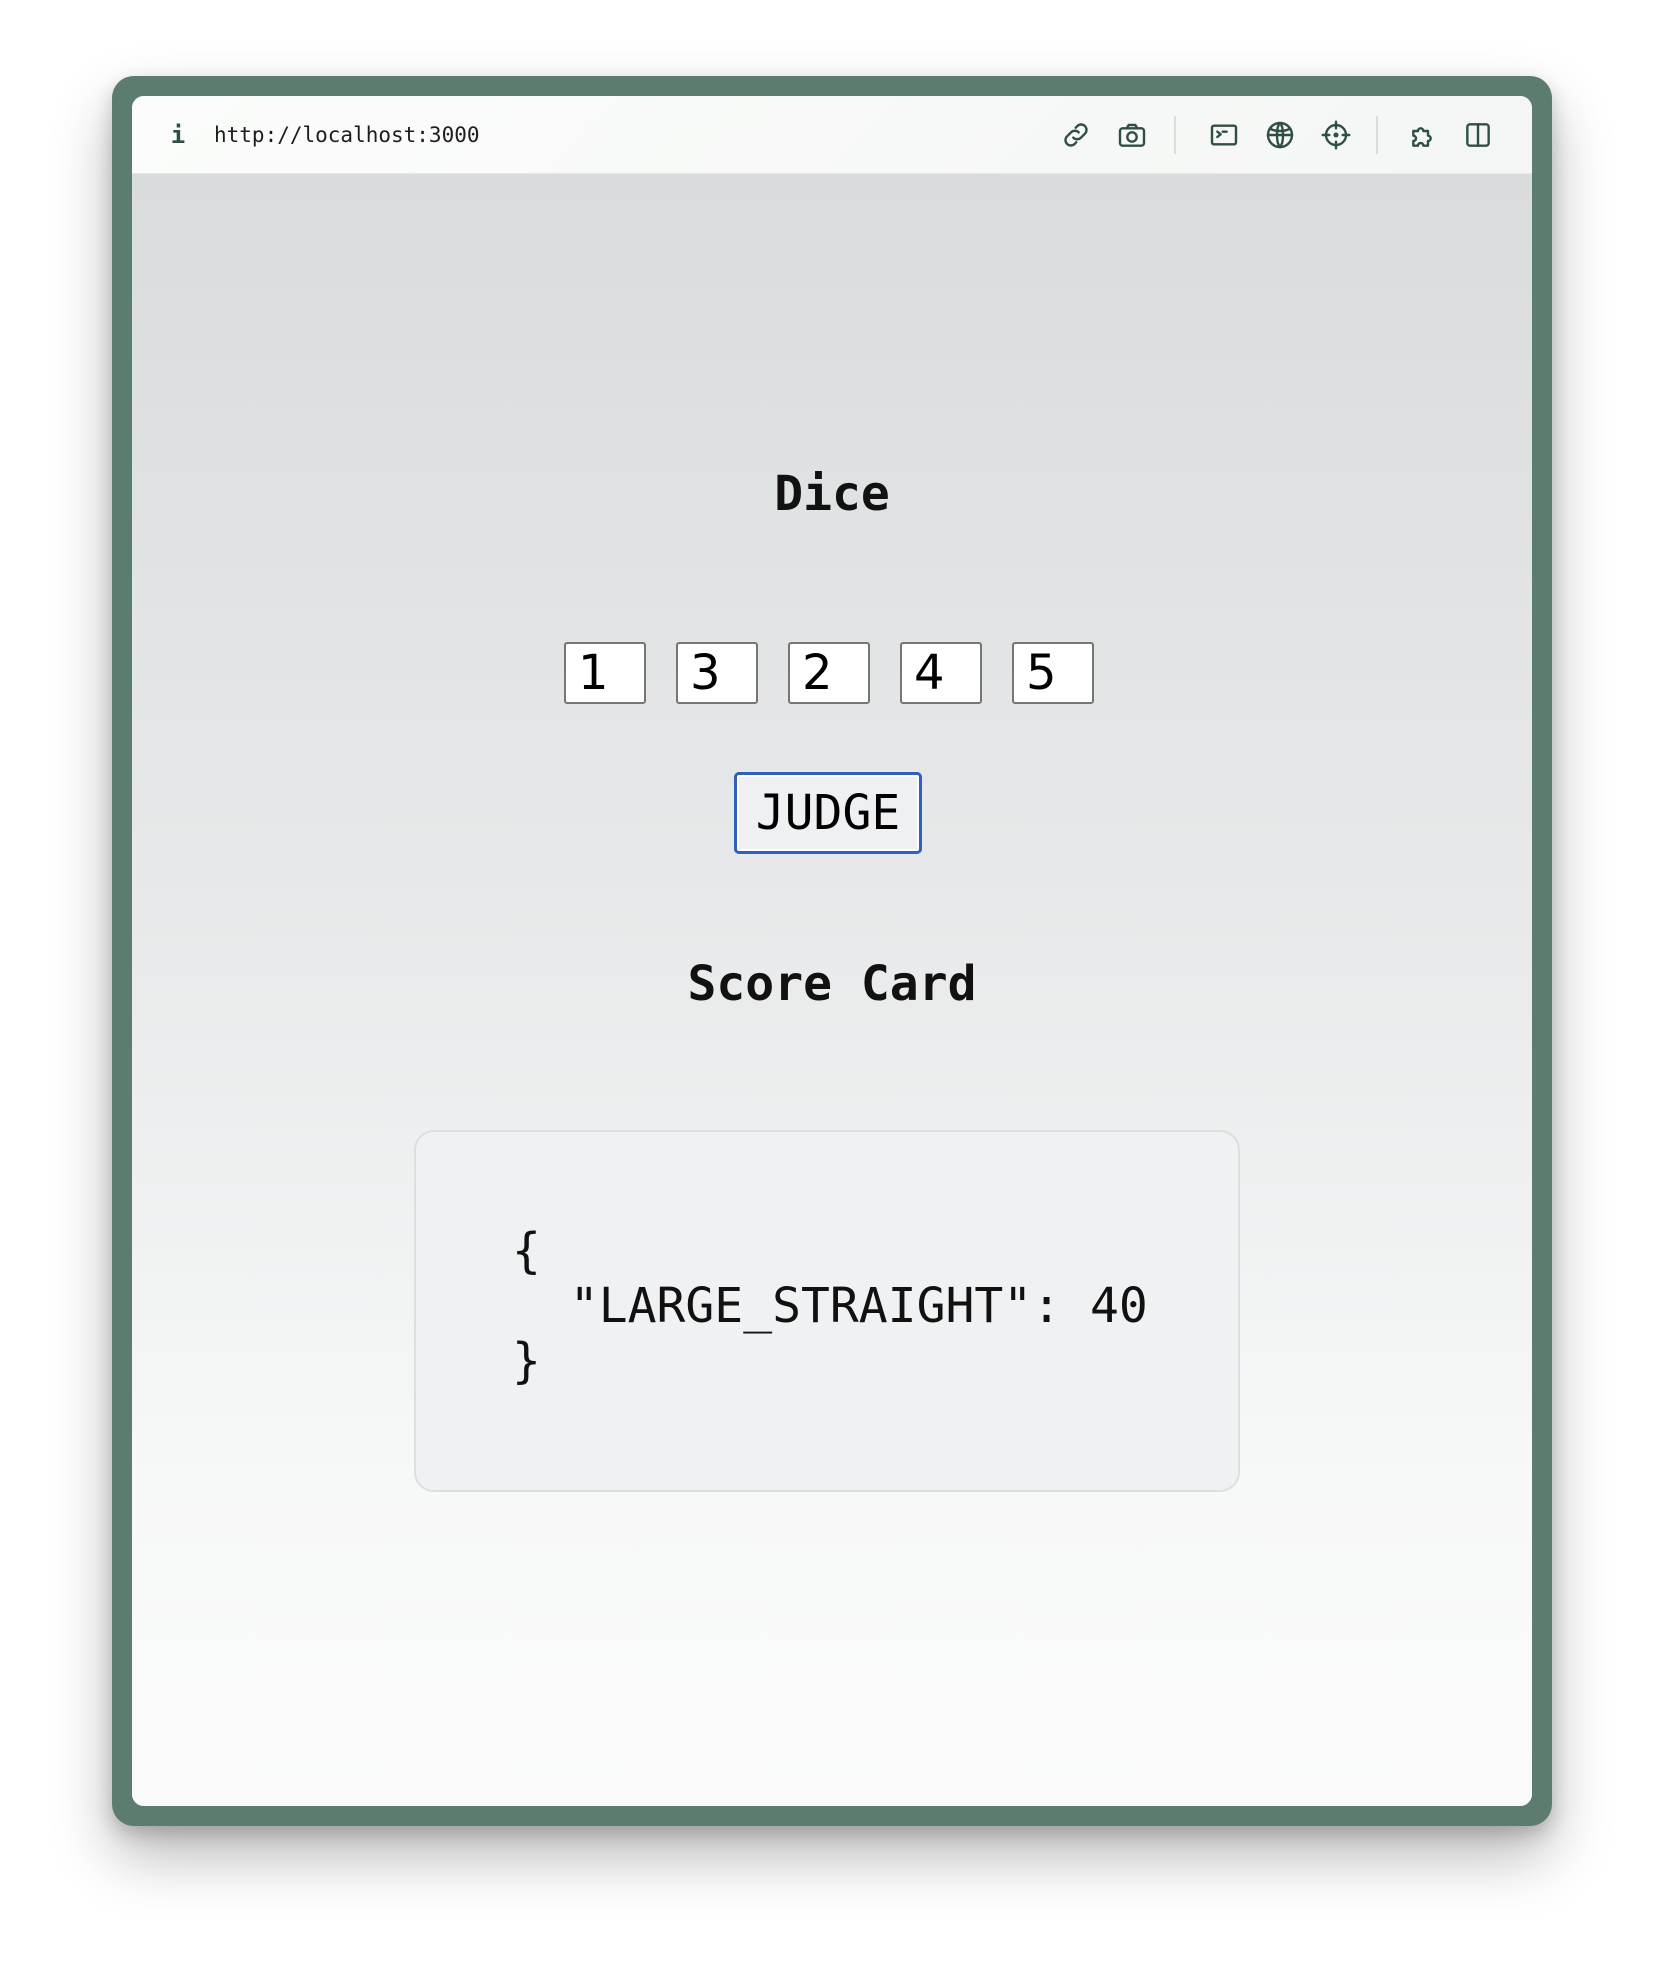 Image resolution: width=1664 pixels, height=1974 pixels. Describe the element at coordinates (1132, 135) in the screenshot. I see `camera-icon` at that location.